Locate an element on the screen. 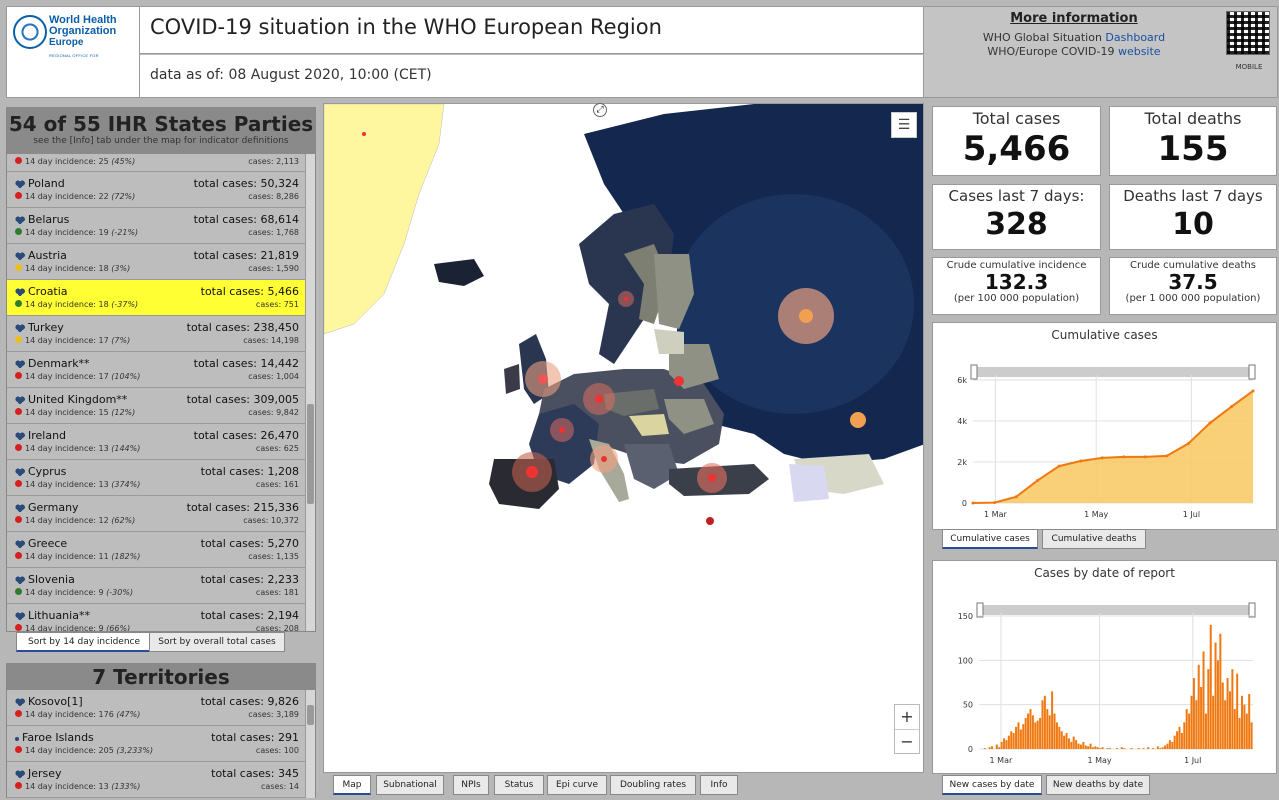 This screenshot has width=1279, height=800. incidence-value: 14 day incidence: 9 is located at coordinates (64, 627).